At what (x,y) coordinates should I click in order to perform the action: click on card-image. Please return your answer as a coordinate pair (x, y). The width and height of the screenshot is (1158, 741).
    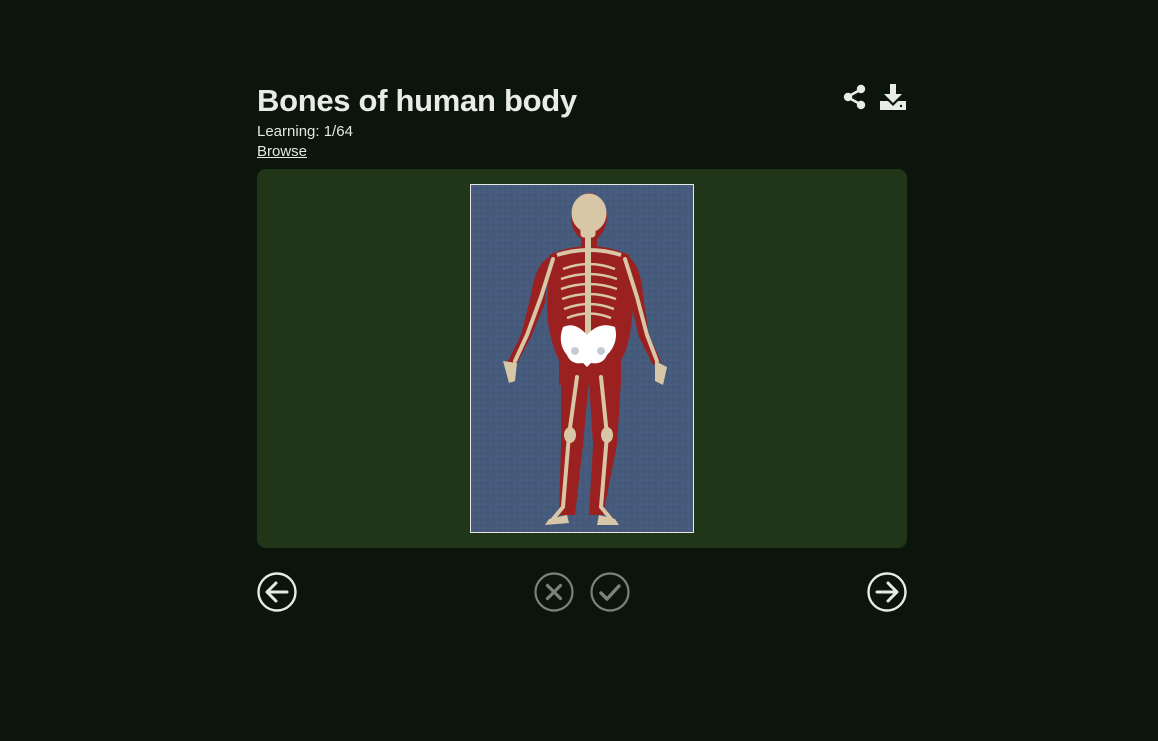
    Looking at the image, I should click on (582, 358).